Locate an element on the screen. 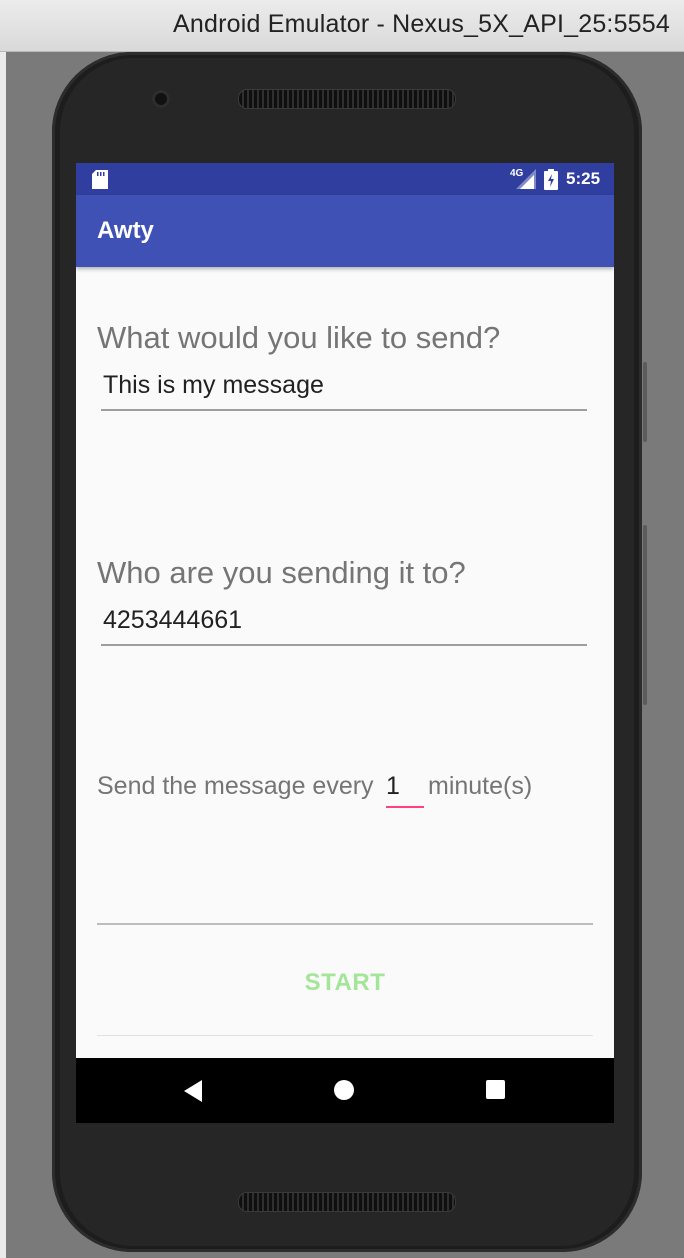 The width and height of the screenshot is (684, 1258). recipient-input: 4253444661 is located at coordinates (344, 626).